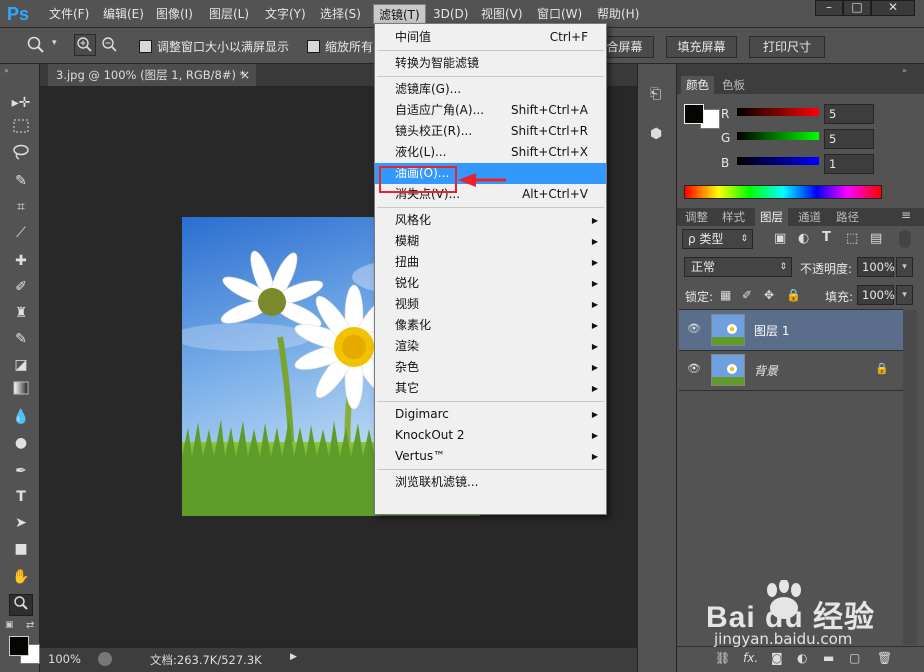  I want to click on channel-b-slider, so click(778, 161).